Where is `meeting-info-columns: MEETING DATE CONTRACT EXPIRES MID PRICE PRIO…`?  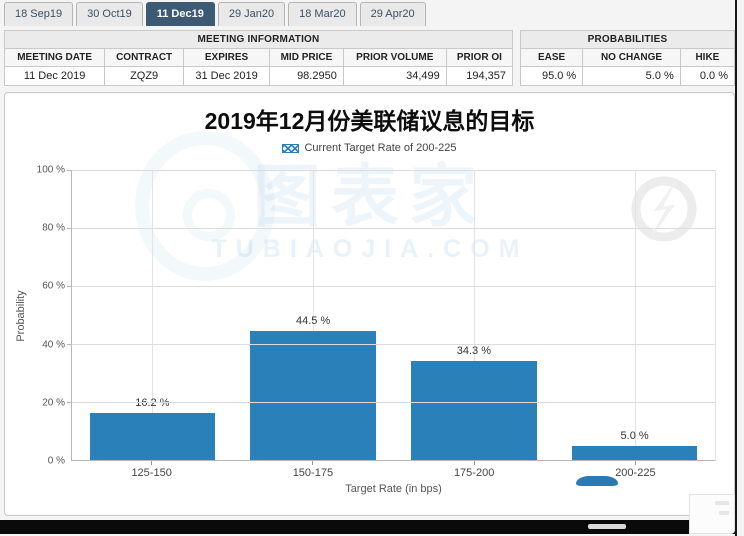 meeting-info-columns: MEETING DATE CONTRACT EXPIRES MID PRICE PRIO… is located at coordinates (258, 57).